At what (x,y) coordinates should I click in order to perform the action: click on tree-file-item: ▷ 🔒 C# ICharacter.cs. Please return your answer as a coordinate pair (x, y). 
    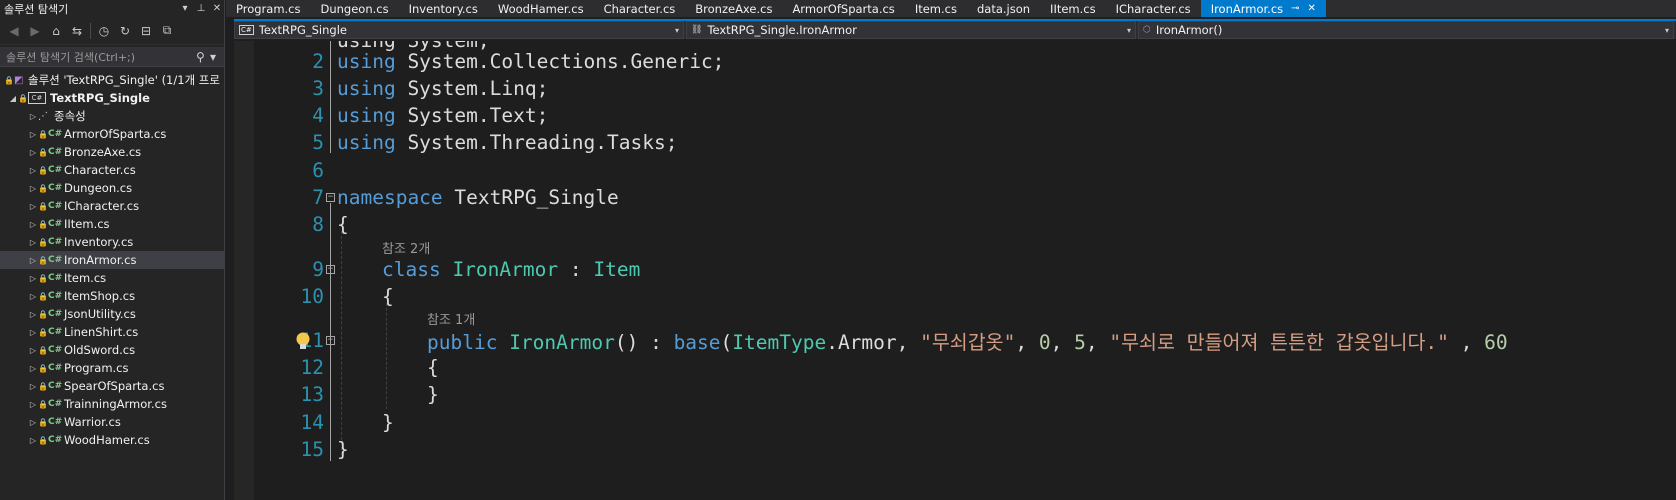
    Looking at the image, I should click on (112, 206).